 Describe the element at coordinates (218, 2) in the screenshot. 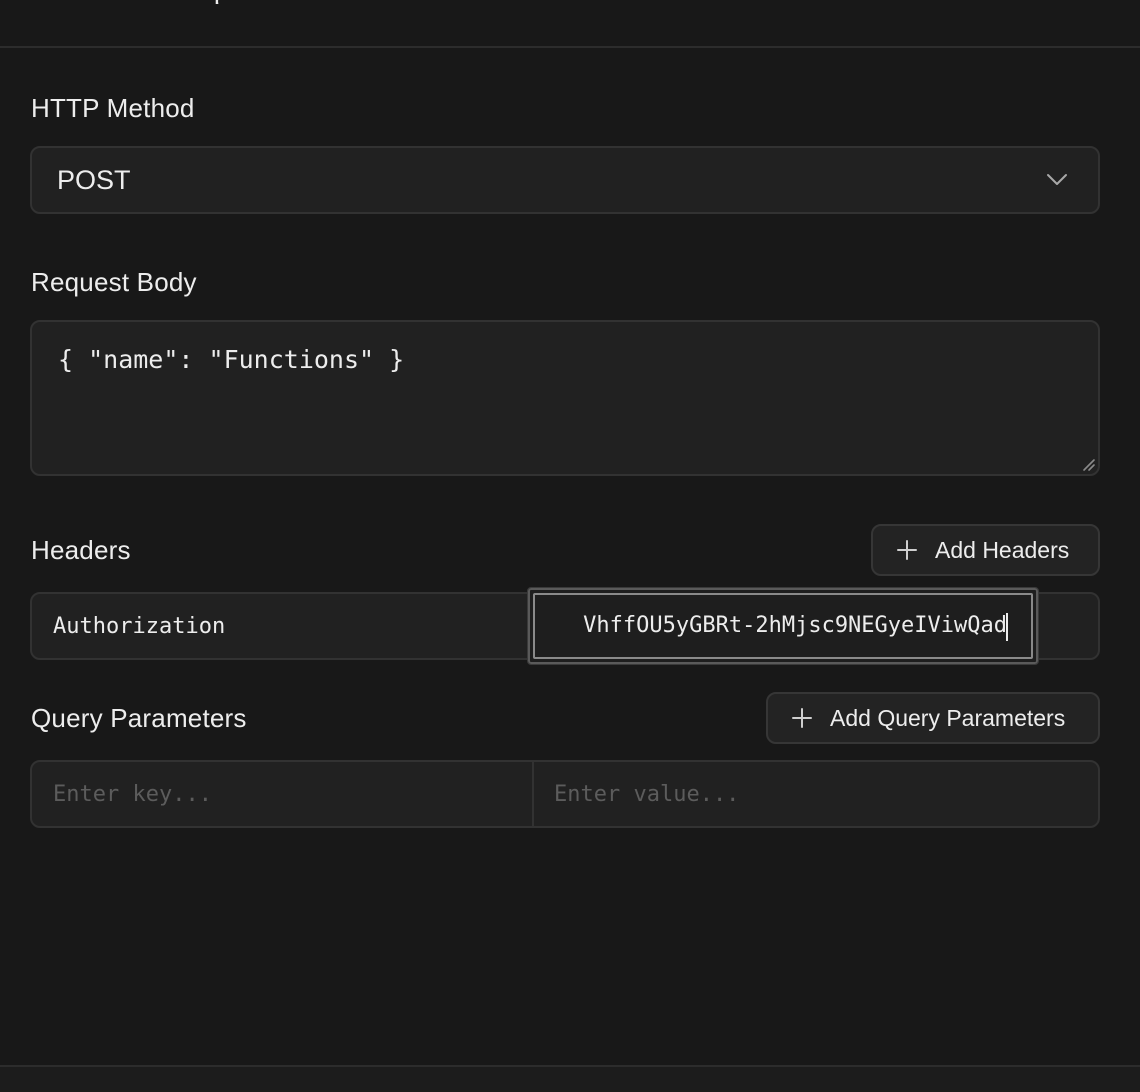

I see `page-title-fragment: p` at that location.